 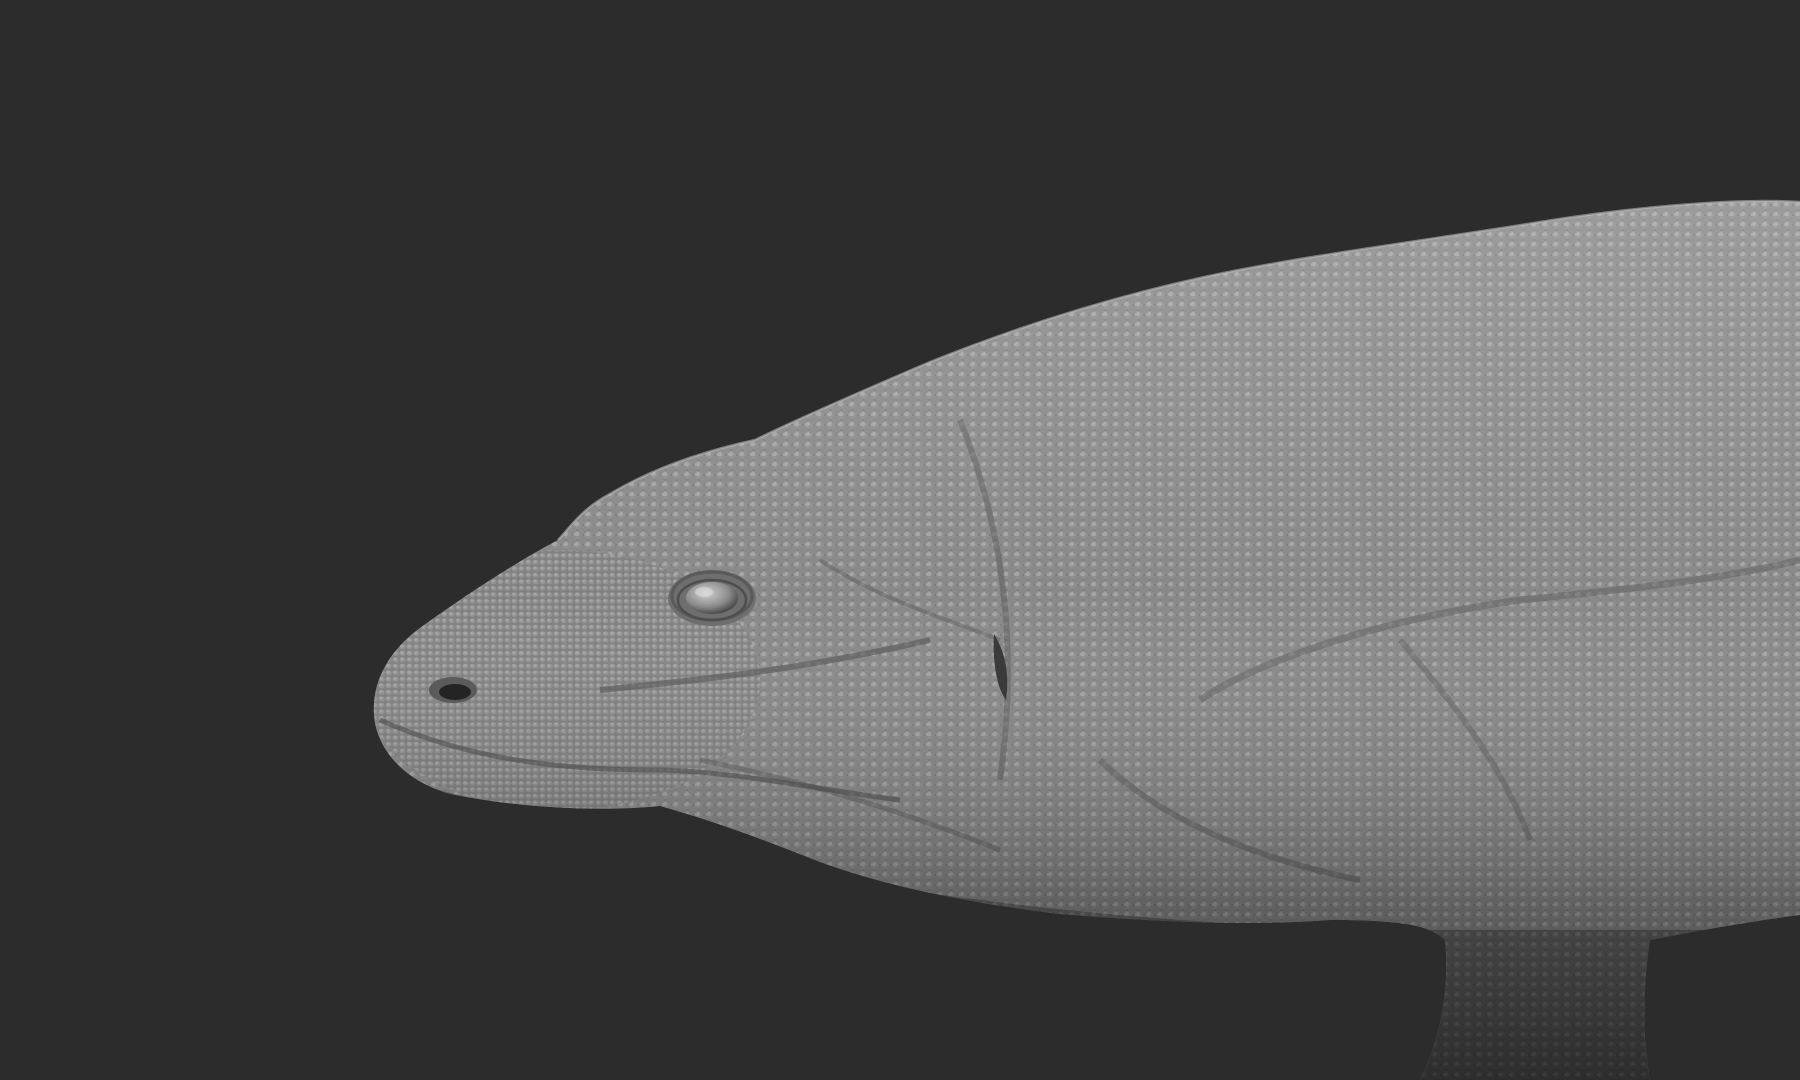 What do you see at coordinates (453, 690) in the screenshot?
I see `nostril-detail` at bounding box center [453, 690].